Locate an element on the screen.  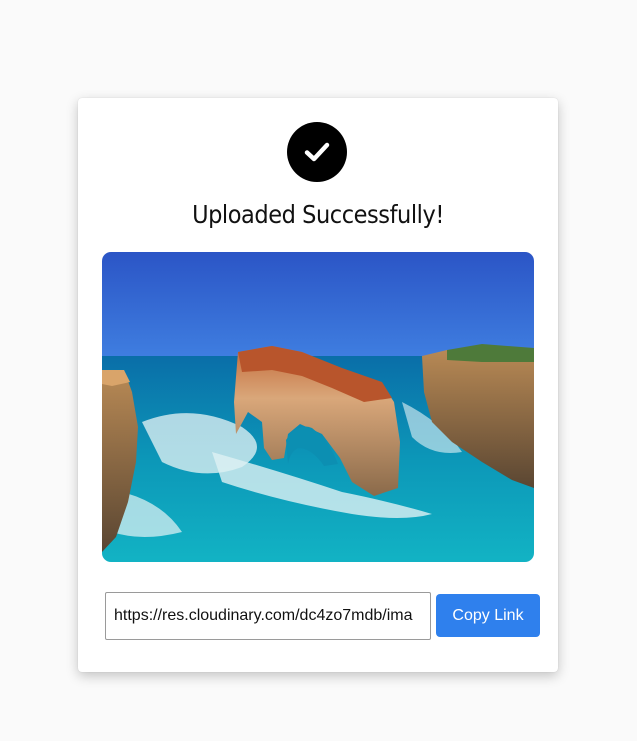
check-icon is located at coordinates (317, 152).